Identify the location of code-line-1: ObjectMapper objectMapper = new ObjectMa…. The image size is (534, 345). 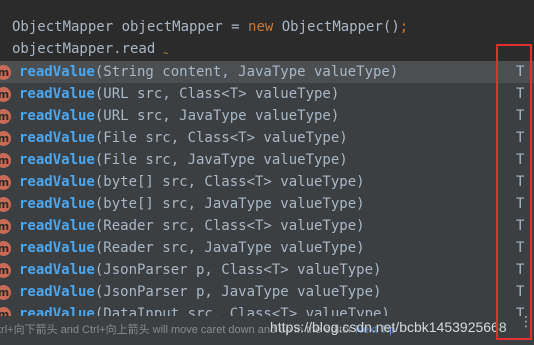
(210, 27).